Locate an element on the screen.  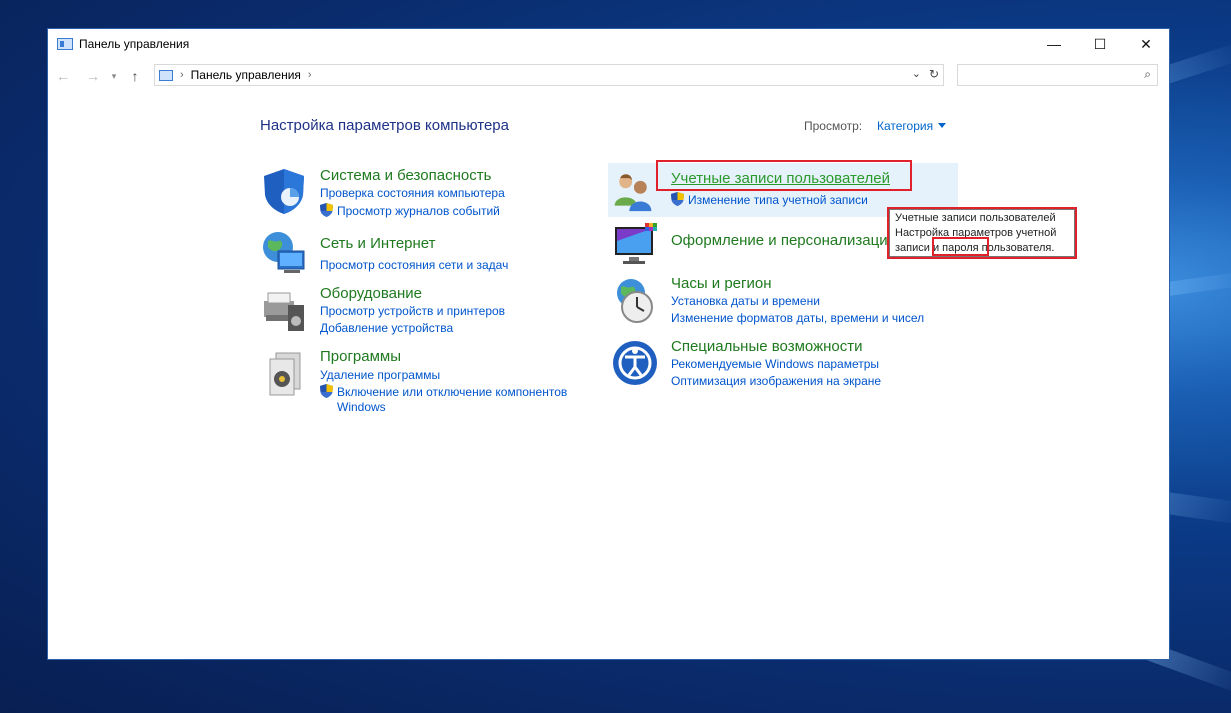
address-bar: › Панель управления › ⌄ ↻ is located at coordinates (549, 75).